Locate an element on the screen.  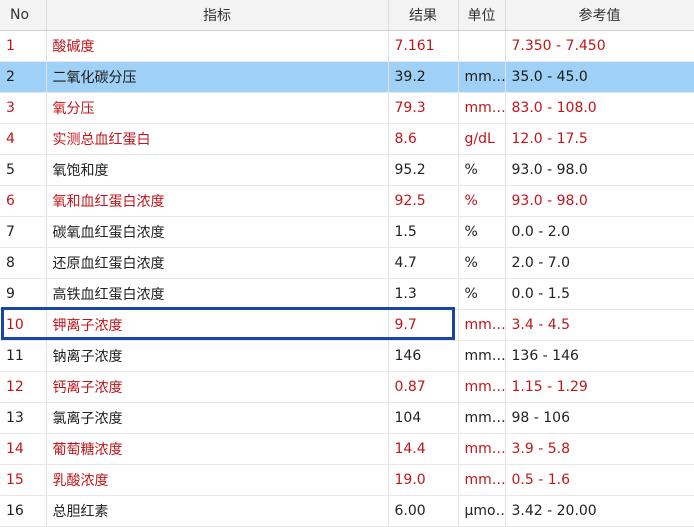
row-number: 7 is located at coordinates (23, 232).